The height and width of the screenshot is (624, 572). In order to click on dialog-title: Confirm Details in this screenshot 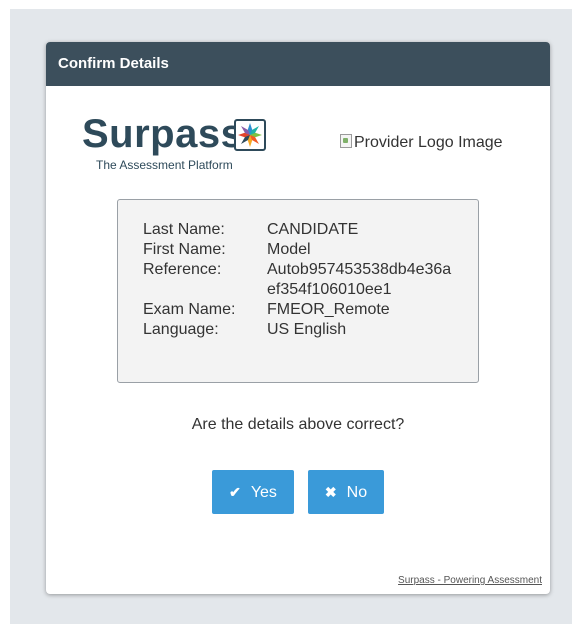, I will do `click(298, 64)`.